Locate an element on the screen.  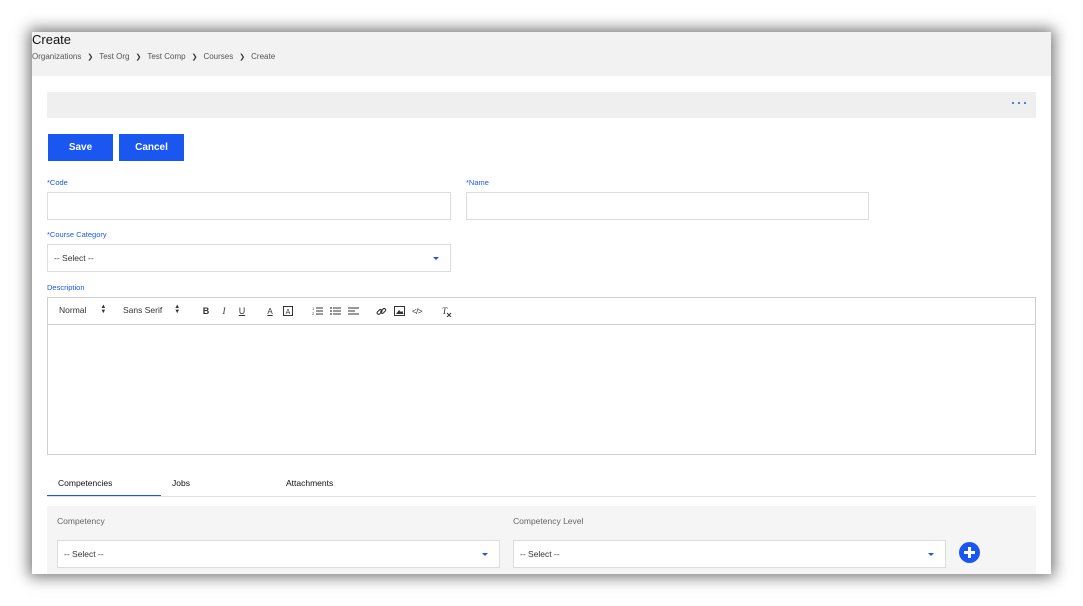
link-icon is located at coordinates (381, 311).